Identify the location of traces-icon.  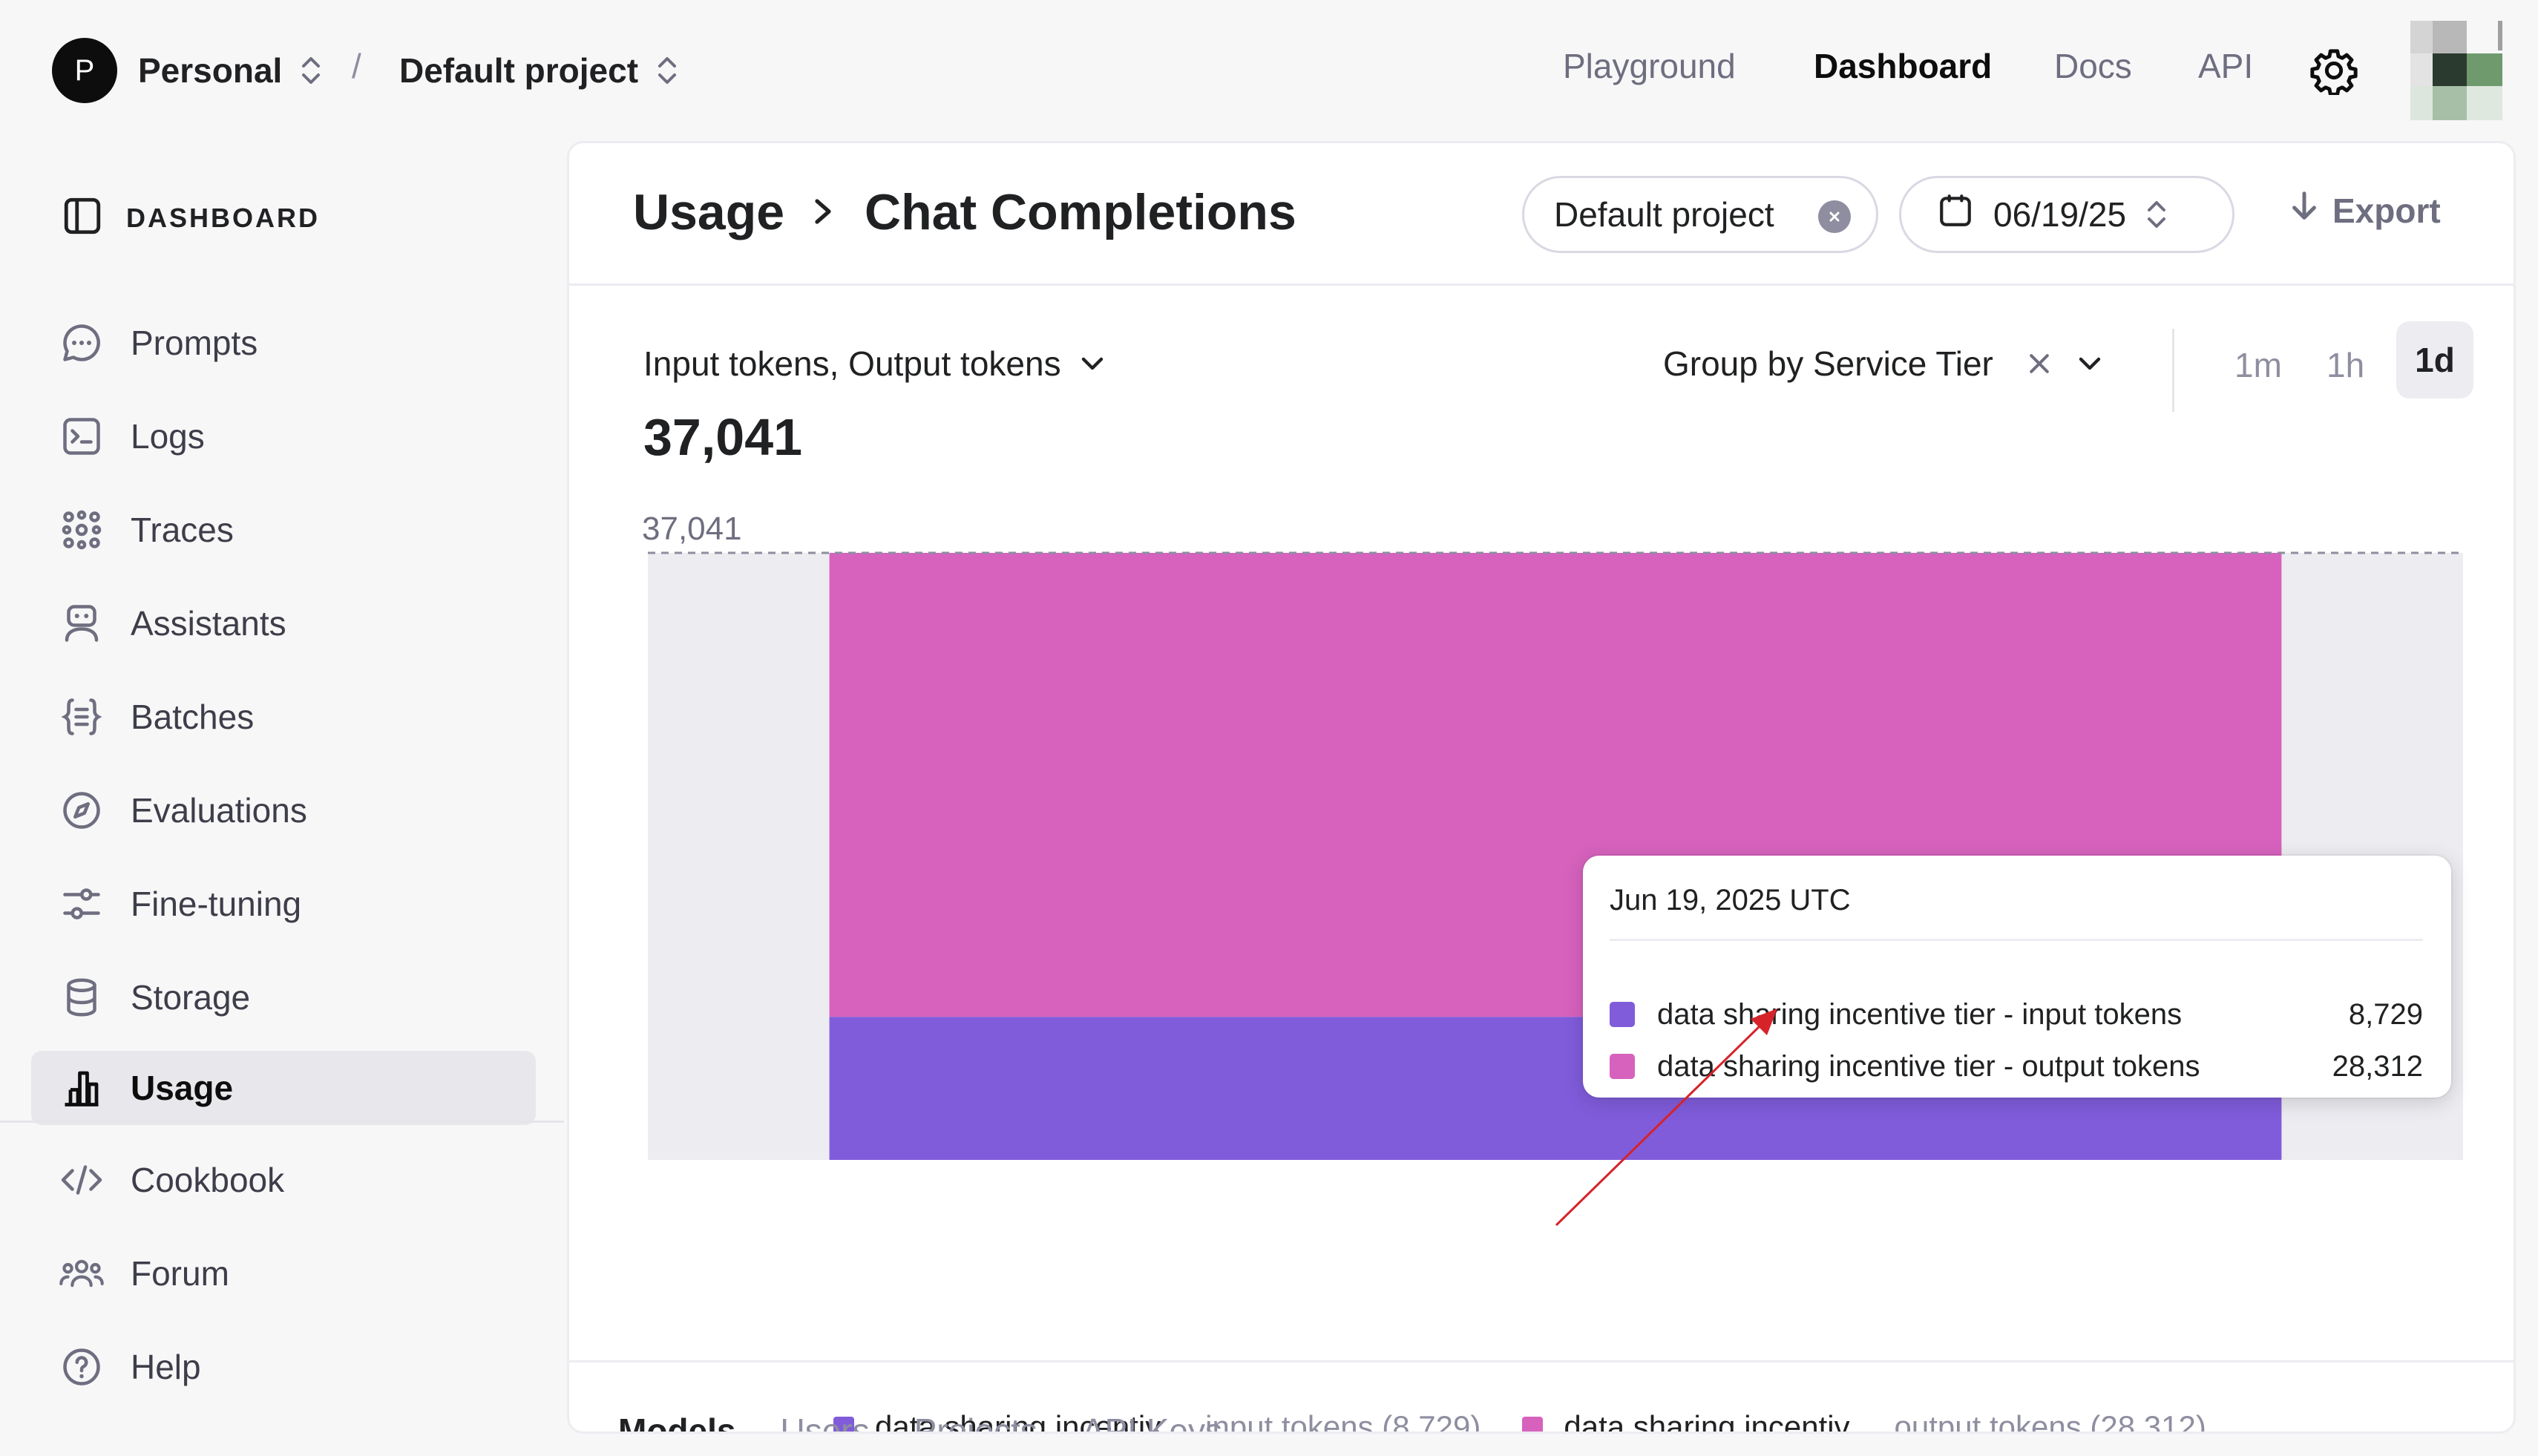
(81, 530).